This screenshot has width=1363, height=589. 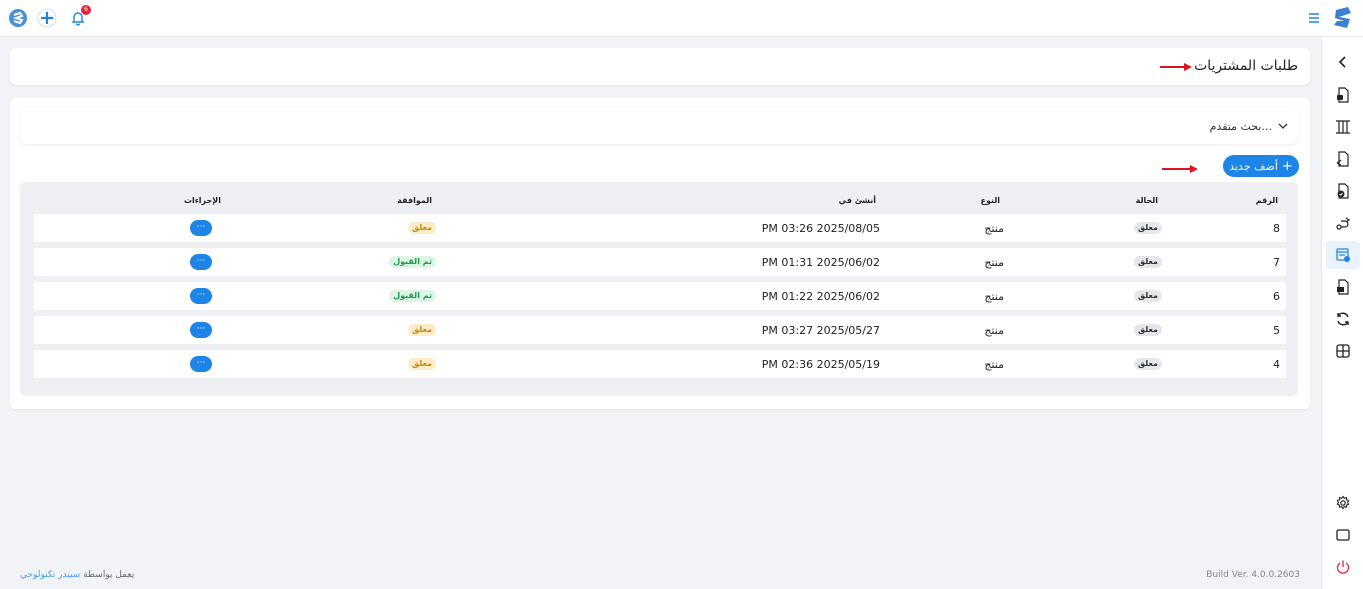 I want to click on sidebar-item-approved-files, so click(x=1343, y=191).